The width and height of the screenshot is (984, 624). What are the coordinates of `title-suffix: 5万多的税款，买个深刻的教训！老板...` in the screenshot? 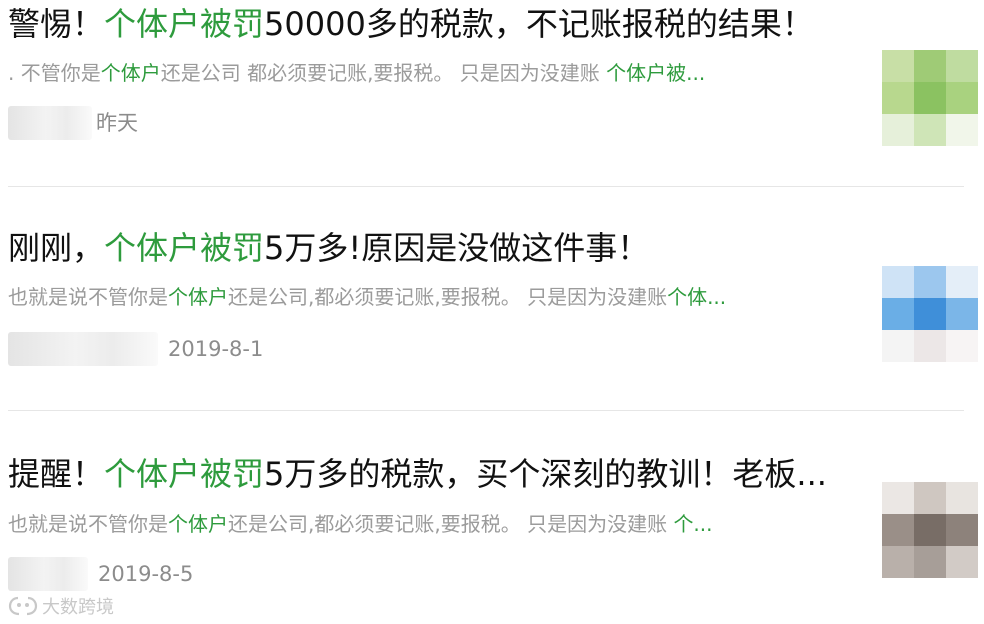 It's located at (545, 474).